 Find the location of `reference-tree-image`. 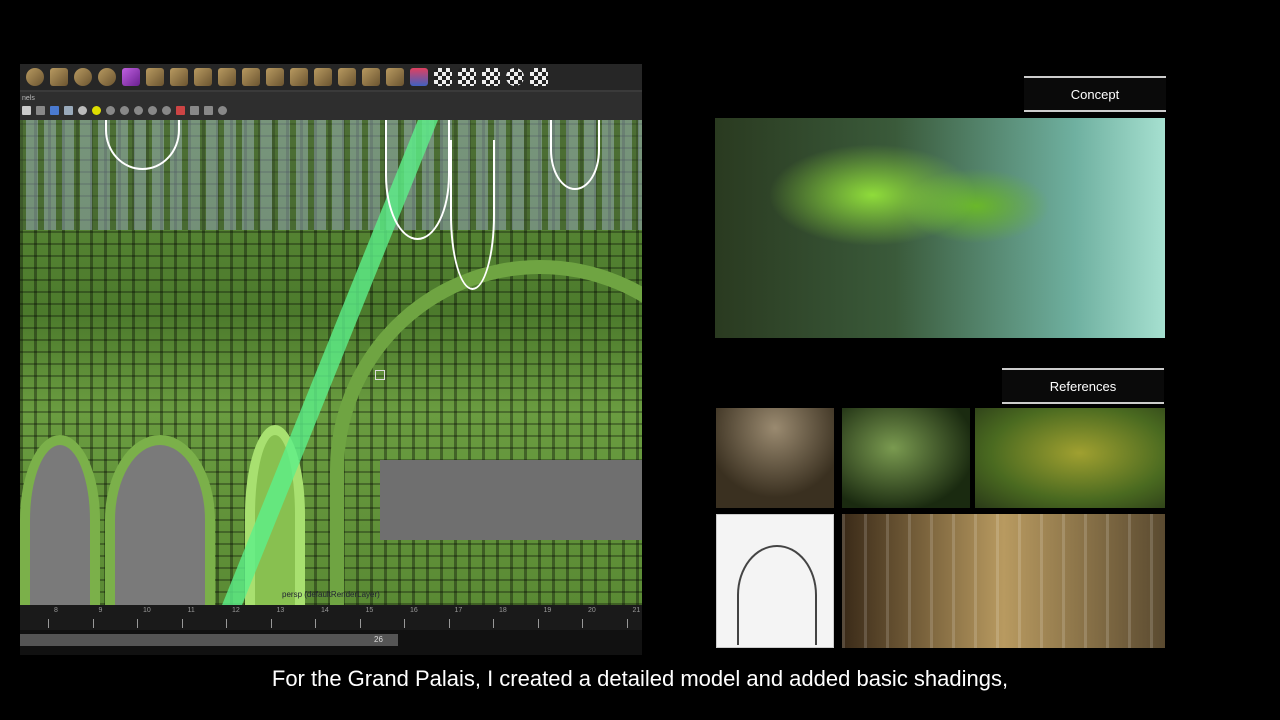

reference-tree-image is located at coordinates (1070, 458).